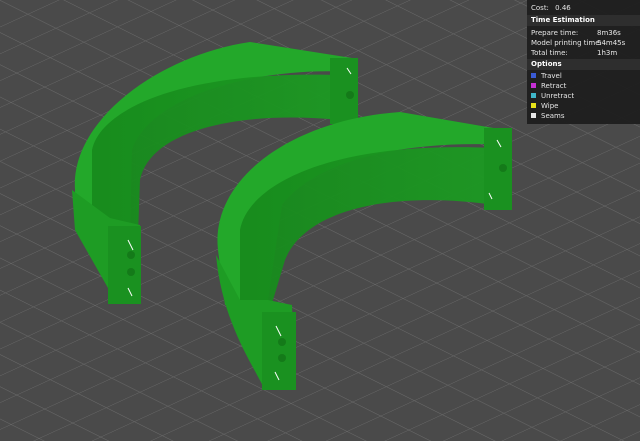  Describe the element at coordinates (583, 8) in the screenshot. I see `cost-row: Cost: 0.46` at that location.